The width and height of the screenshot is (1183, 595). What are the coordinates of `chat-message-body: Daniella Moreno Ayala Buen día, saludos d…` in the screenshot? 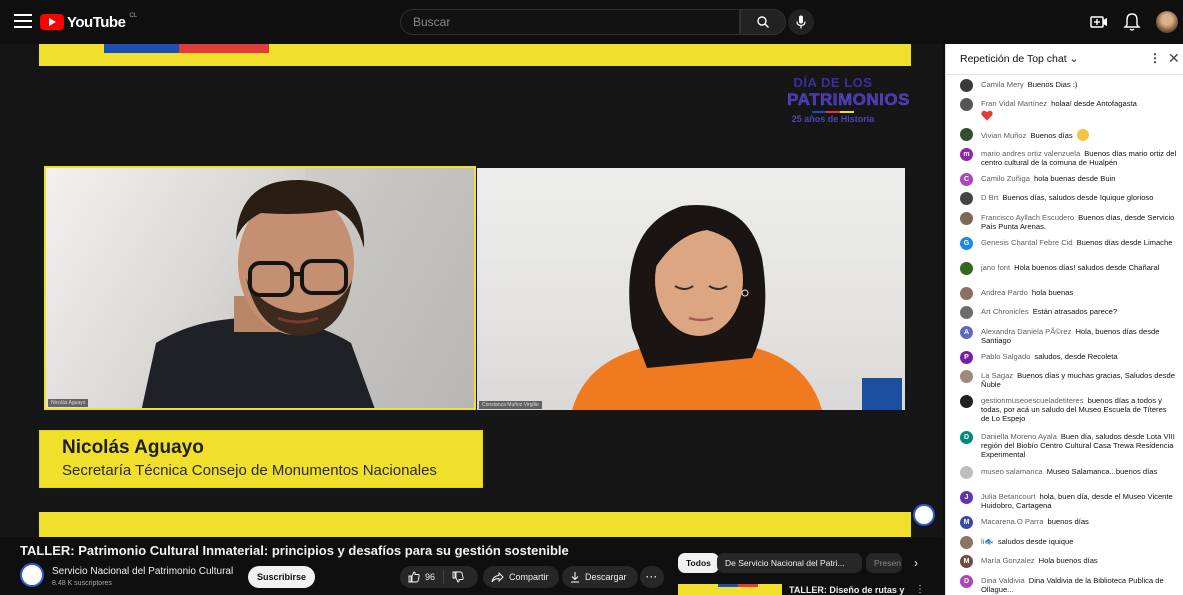 It's located at (1079, 445).